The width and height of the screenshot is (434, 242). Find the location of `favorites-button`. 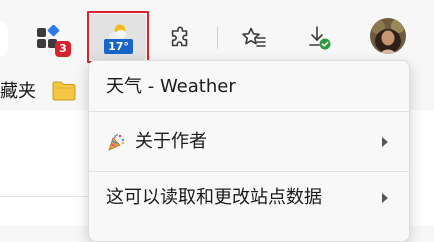

favorites-button is located at coordinates (254, 38).